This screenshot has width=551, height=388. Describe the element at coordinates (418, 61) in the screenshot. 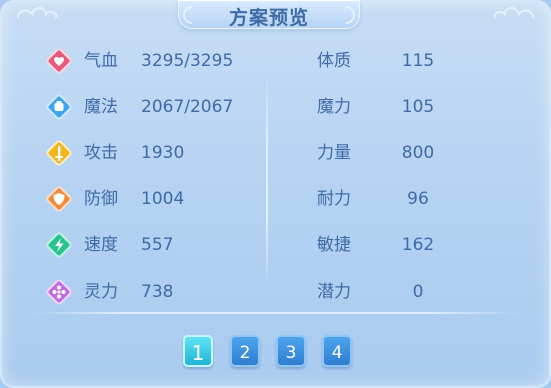

I see `stat-value-constitution: 115` at that location.